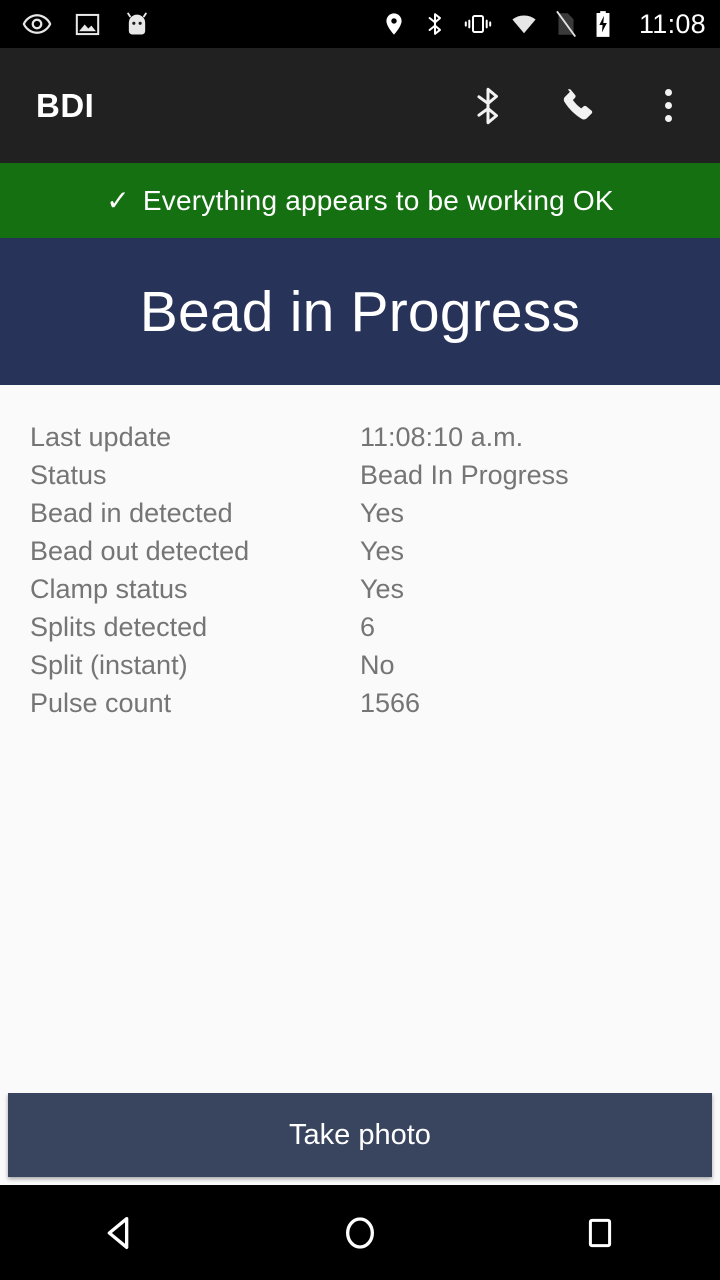  I want to click on detail-value: 6, so click(368, 627).